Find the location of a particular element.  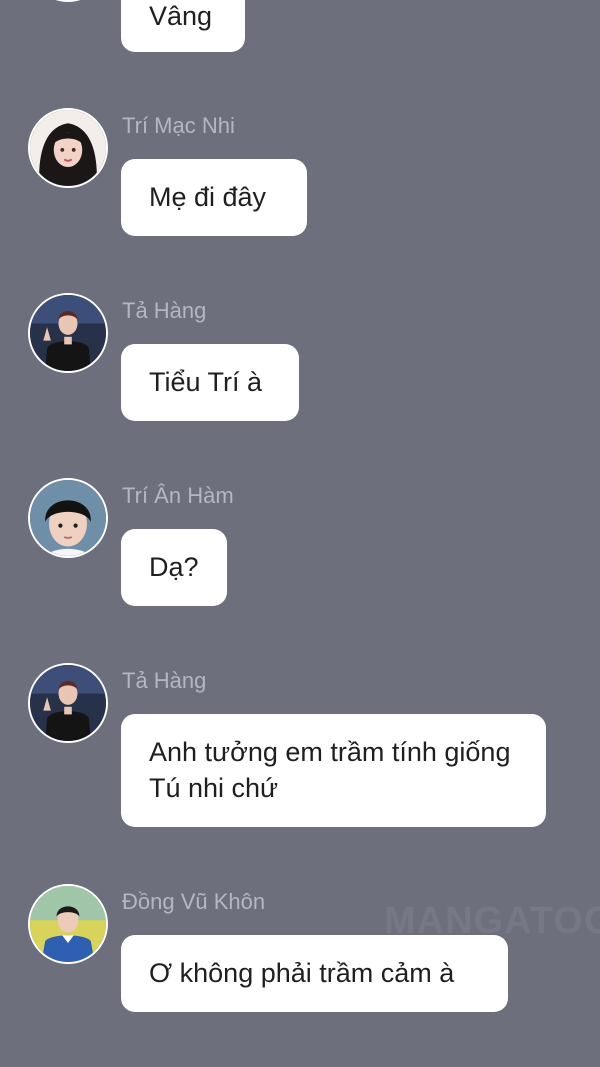

woman-dark-hair-icon is located at coordinates (68, 148).